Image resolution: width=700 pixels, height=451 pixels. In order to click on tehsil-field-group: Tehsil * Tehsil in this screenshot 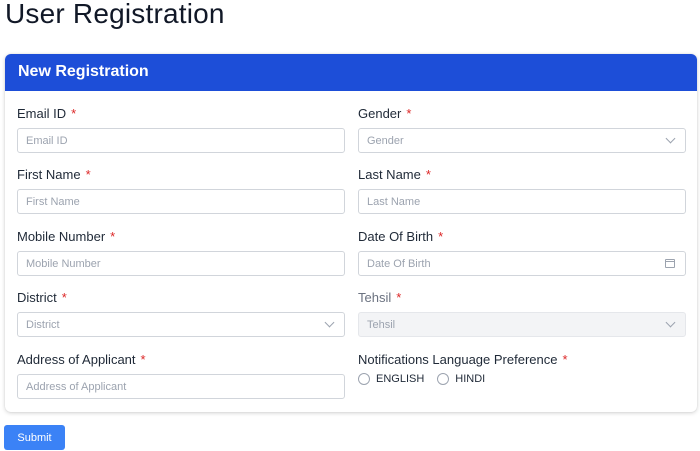, I will do `click(522, 313)`.